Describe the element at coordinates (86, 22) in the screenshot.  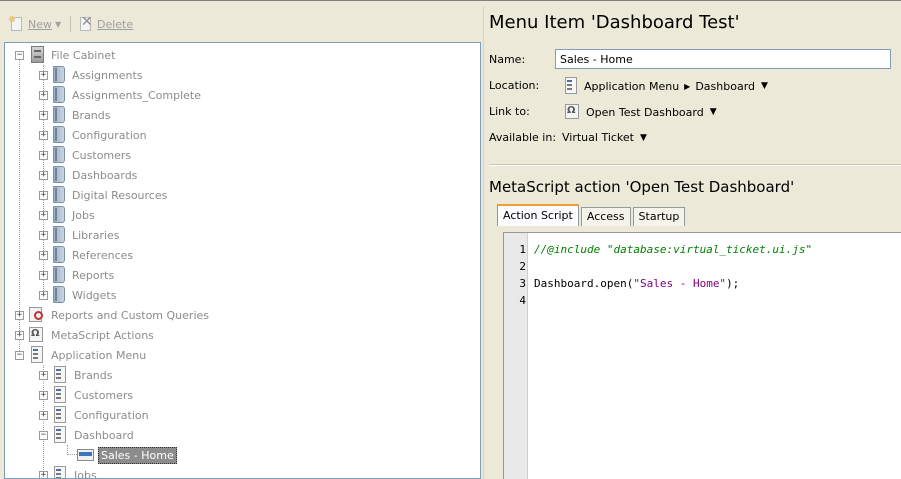
I see `delete-icon: ✕` at that location.